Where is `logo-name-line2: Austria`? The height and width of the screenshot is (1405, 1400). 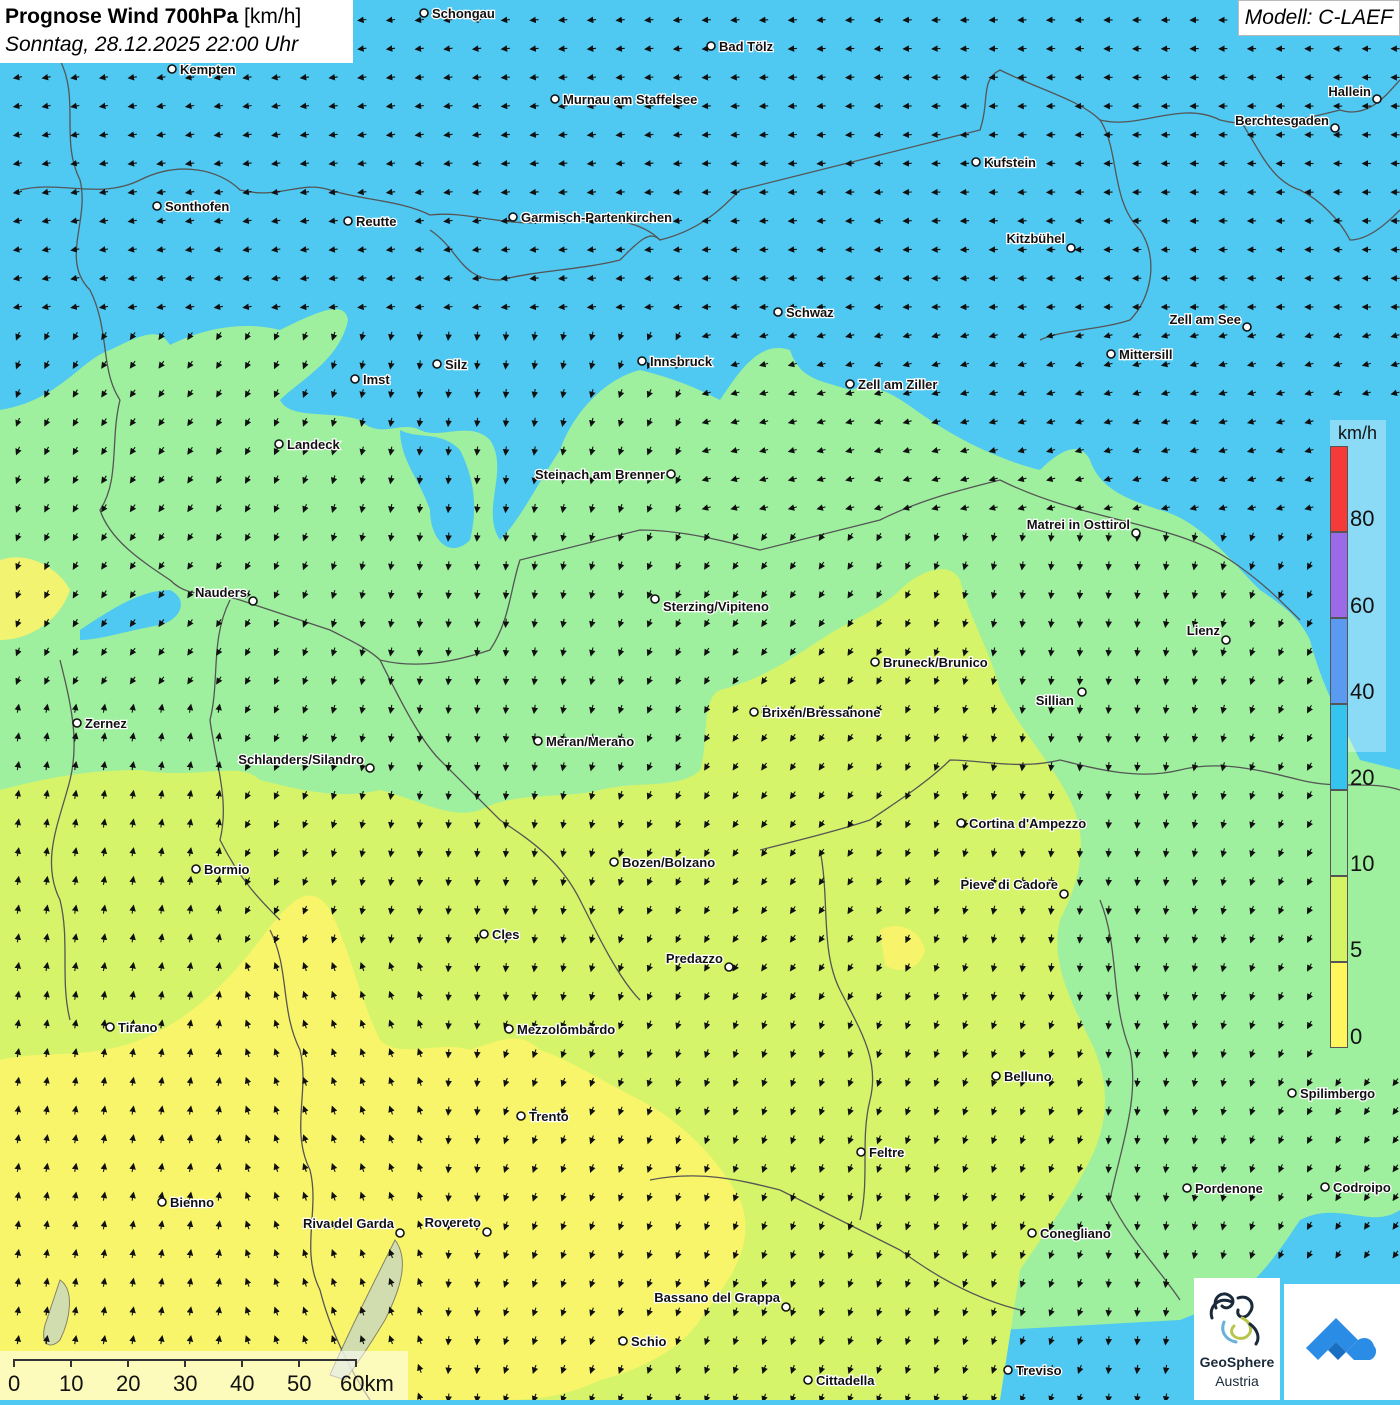 logo-name-line2: Austria is located at coordinates (1237, 1381).